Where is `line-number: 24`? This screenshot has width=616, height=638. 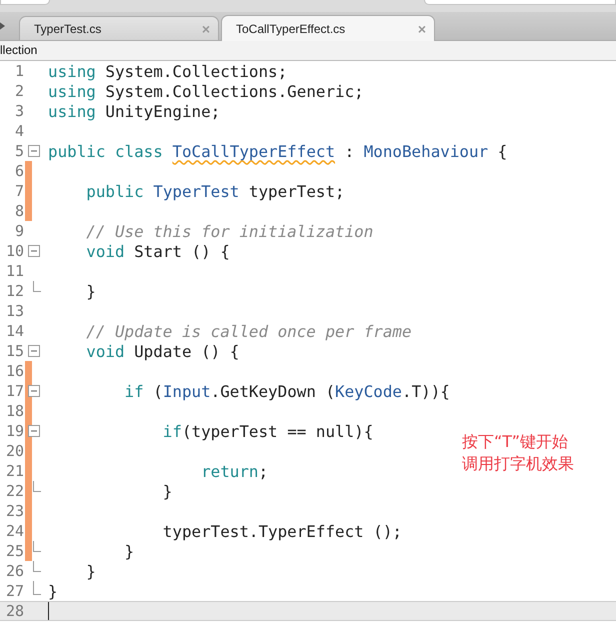 line-number: 24 is located at coordinates (14, 531).